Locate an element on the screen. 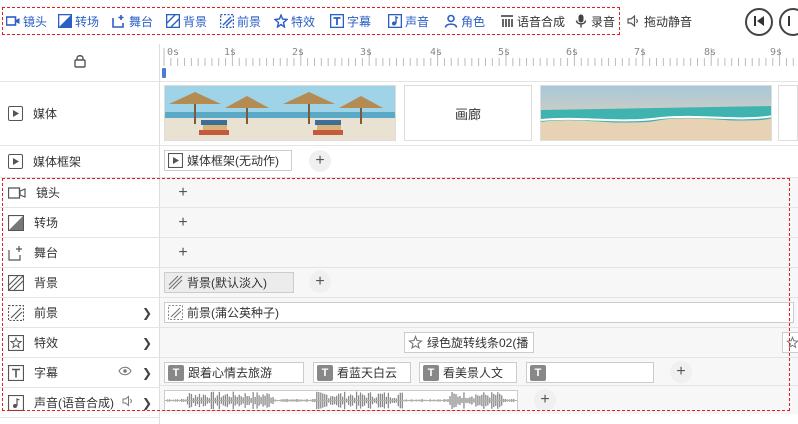 This screenshot has height=424, width=798. volume-icon is located at coordinates (128, 402).